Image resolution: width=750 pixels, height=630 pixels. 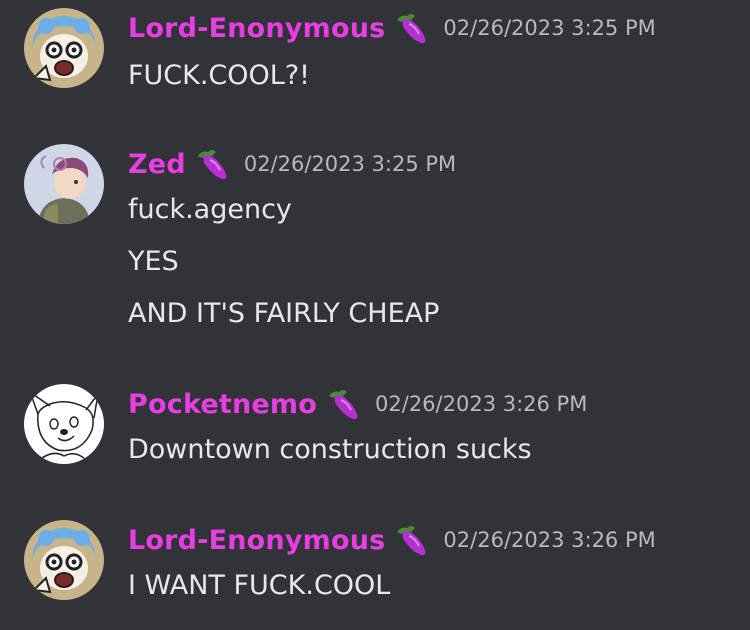 I want to click on message-header: Lord-Enonymous 02/26/2023 3:25 PM, so click(x=392, y=28).